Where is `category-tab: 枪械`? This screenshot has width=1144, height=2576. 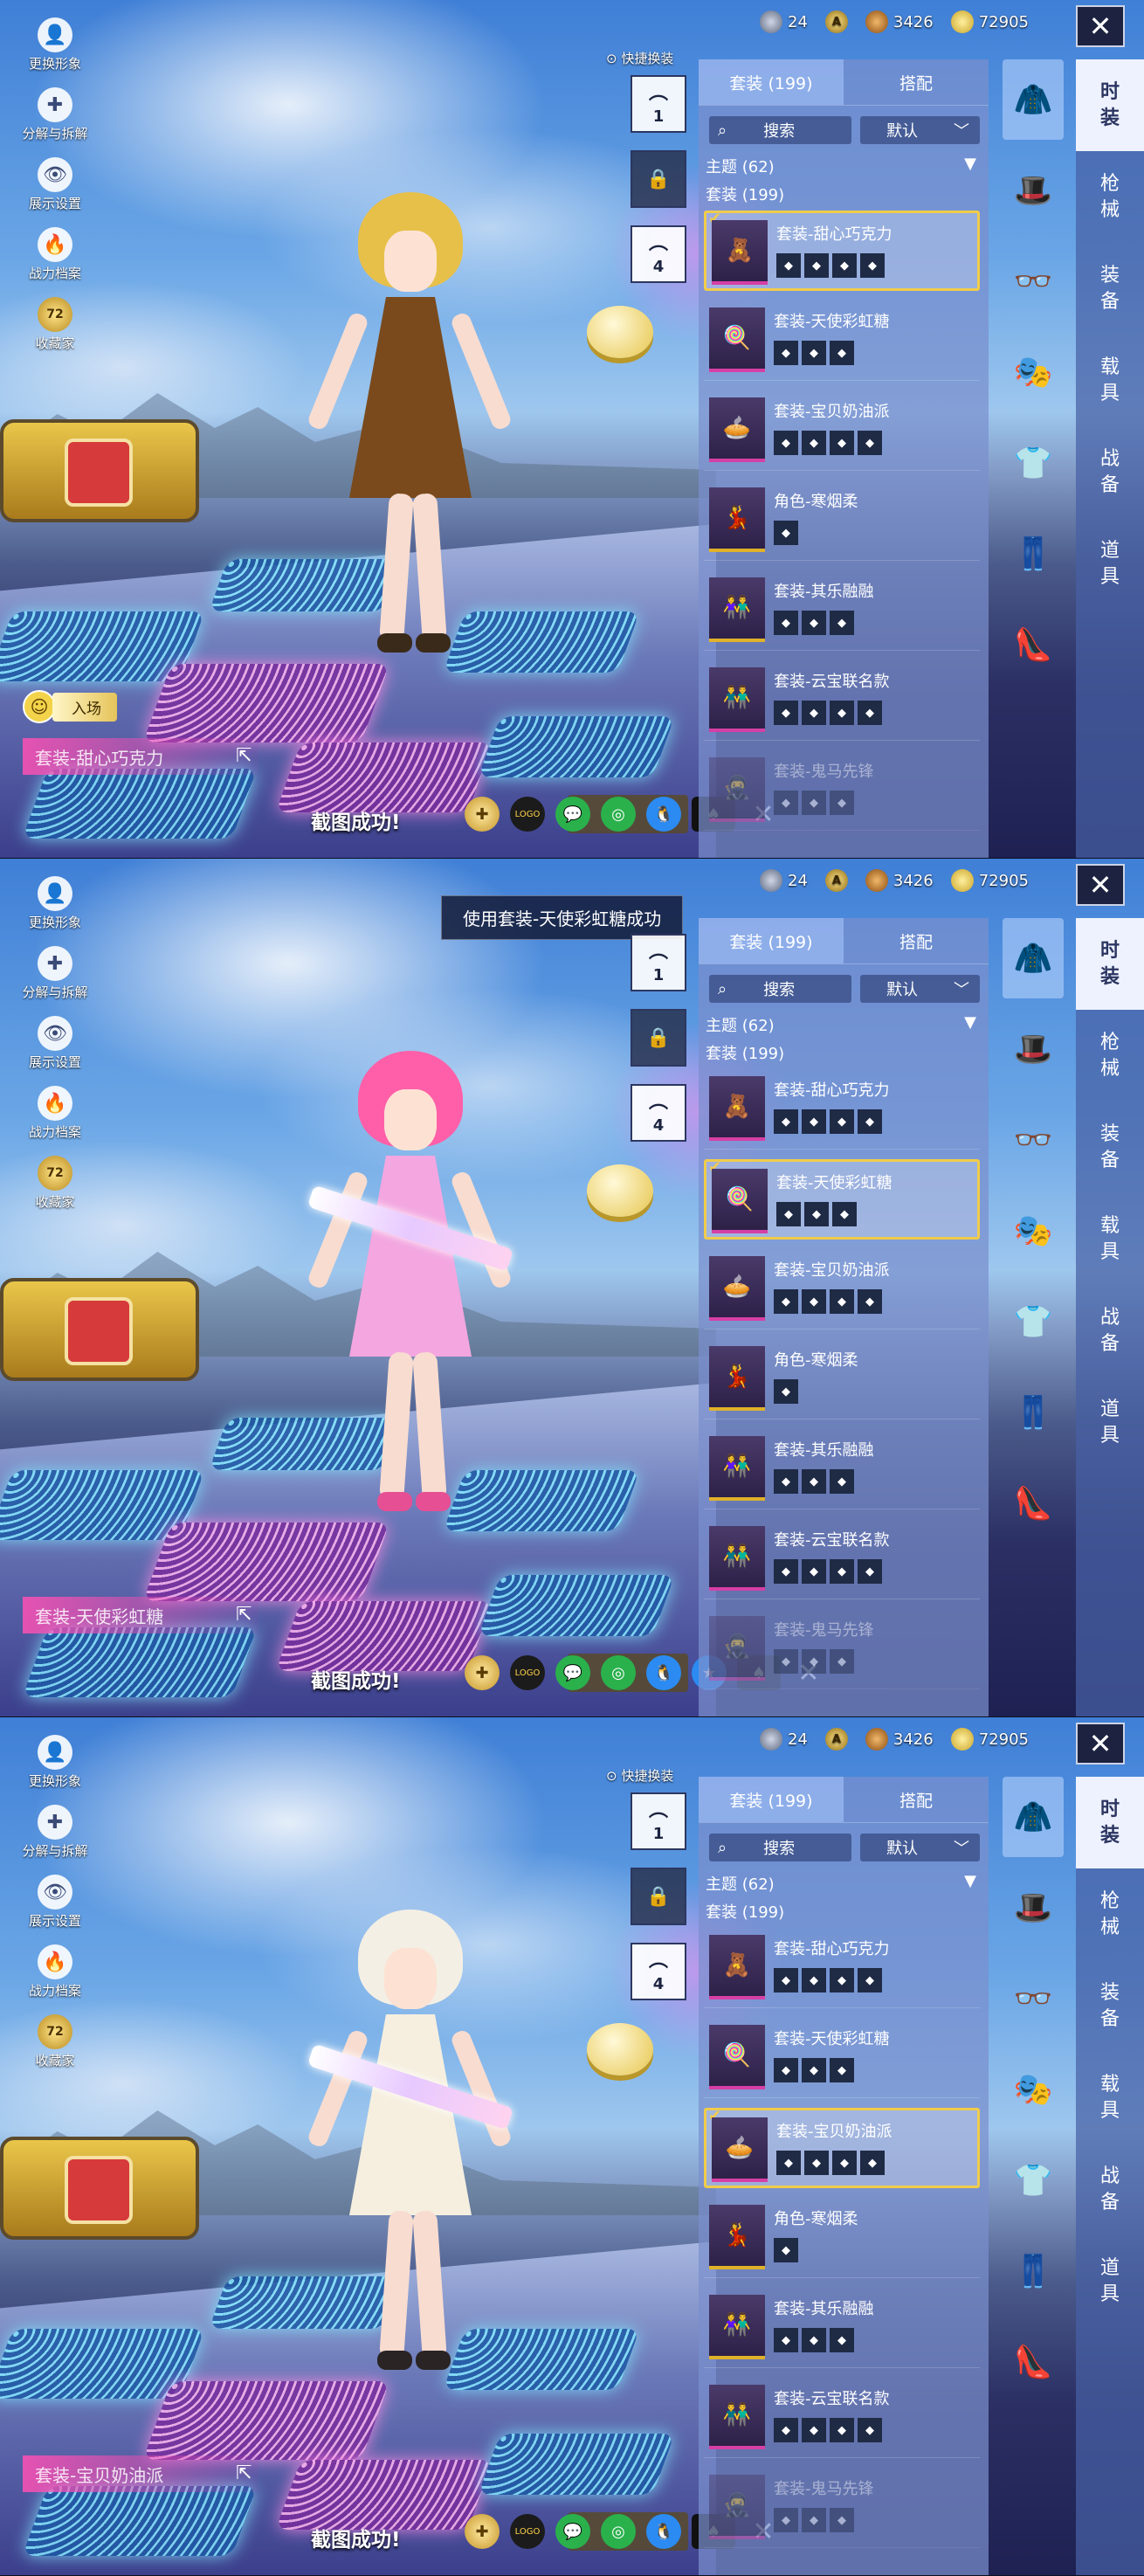 category-tab: 枪械 is located at coordinates (1110, 1056).